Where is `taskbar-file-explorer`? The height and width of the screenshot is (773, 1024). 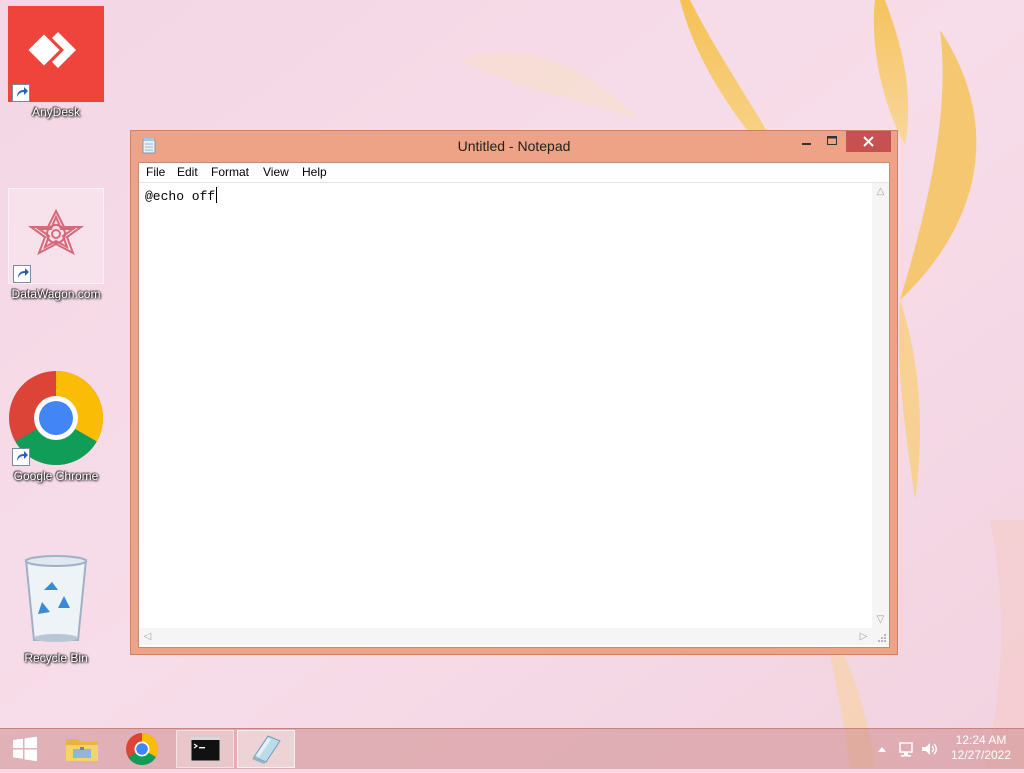
taskbar-file-explorer is located at coordinates (82, 749).